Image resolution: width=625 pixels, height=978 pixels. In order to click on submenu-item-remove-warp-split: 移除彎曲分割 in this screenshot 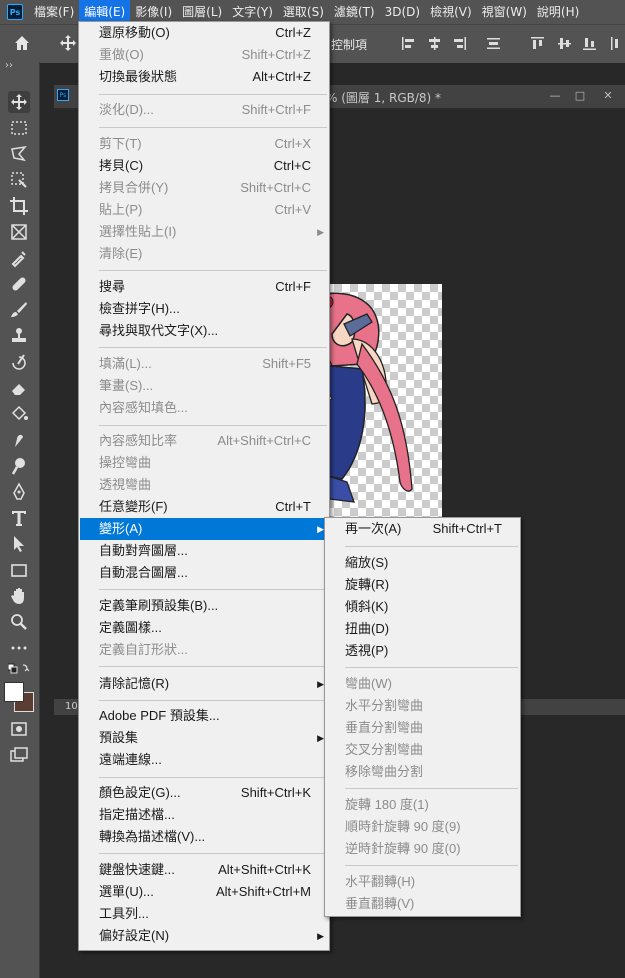, I will do `click(422, 772)`.